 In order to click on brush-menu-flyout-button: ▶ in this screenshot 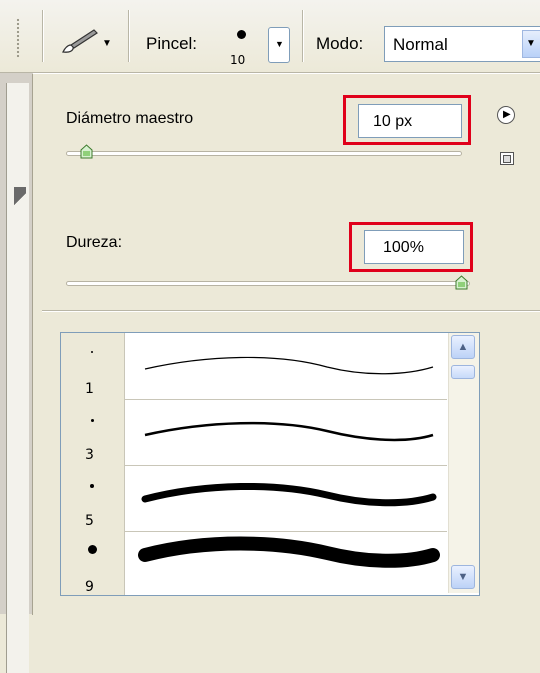, I will do `click(506, 115)`.